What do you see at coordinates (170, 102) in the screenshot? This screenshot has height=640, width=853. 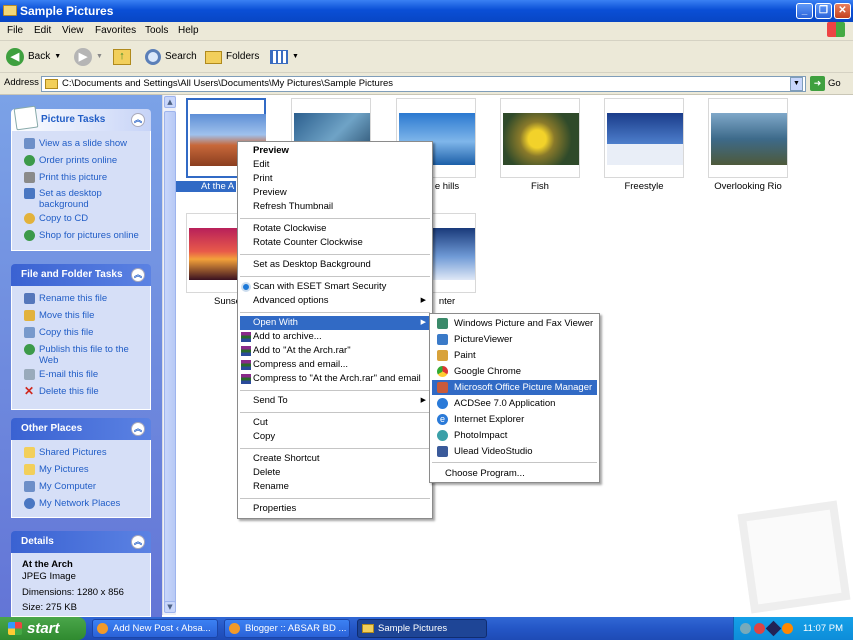 I see `scroll-up-button: ▲` at bounding box center [170, 102].